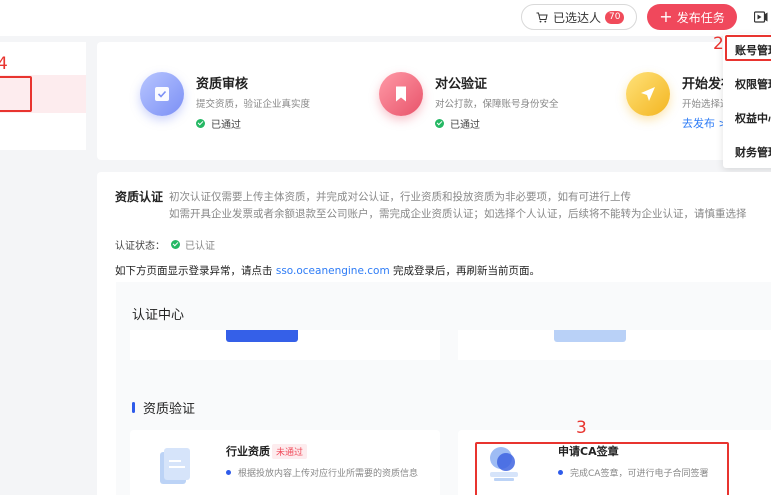  What do you see at coordinates (333, 271) in the screenshot?
I see `sso-link: sso.oceanengine.com` at bounding box center [333, 271].